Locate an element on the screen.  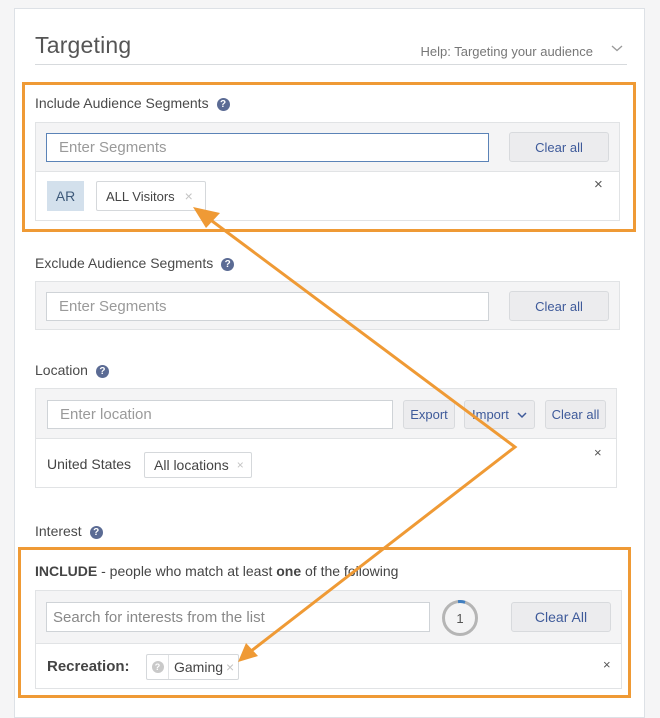
import-dropdown: Import is located at coordinates (499, 414).